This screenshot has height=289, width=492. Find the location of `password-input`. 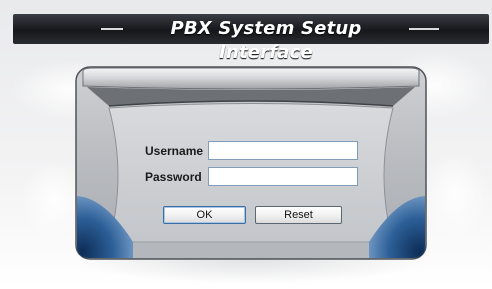

password-input is located at coordinates (283, 176).